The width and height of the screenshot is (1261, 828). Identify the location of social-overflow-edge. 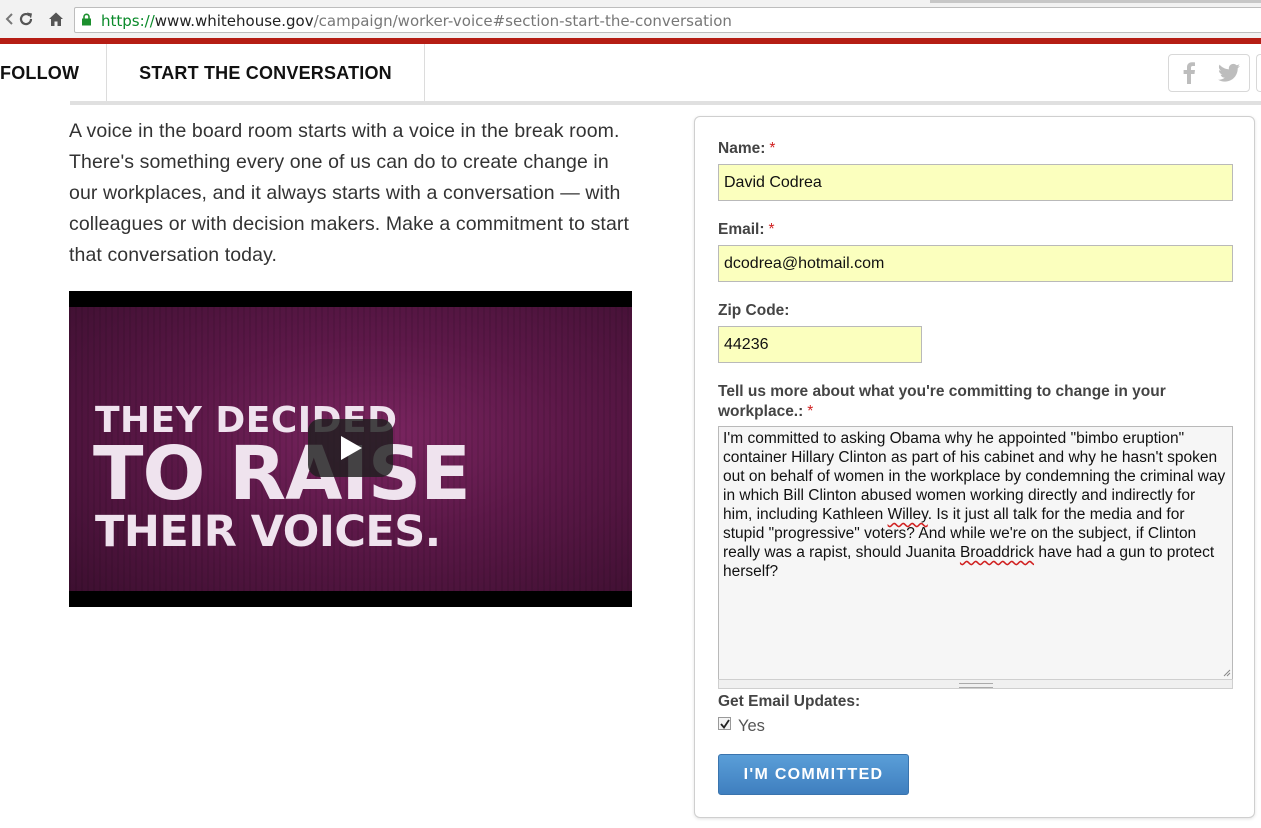
(1258, 73).